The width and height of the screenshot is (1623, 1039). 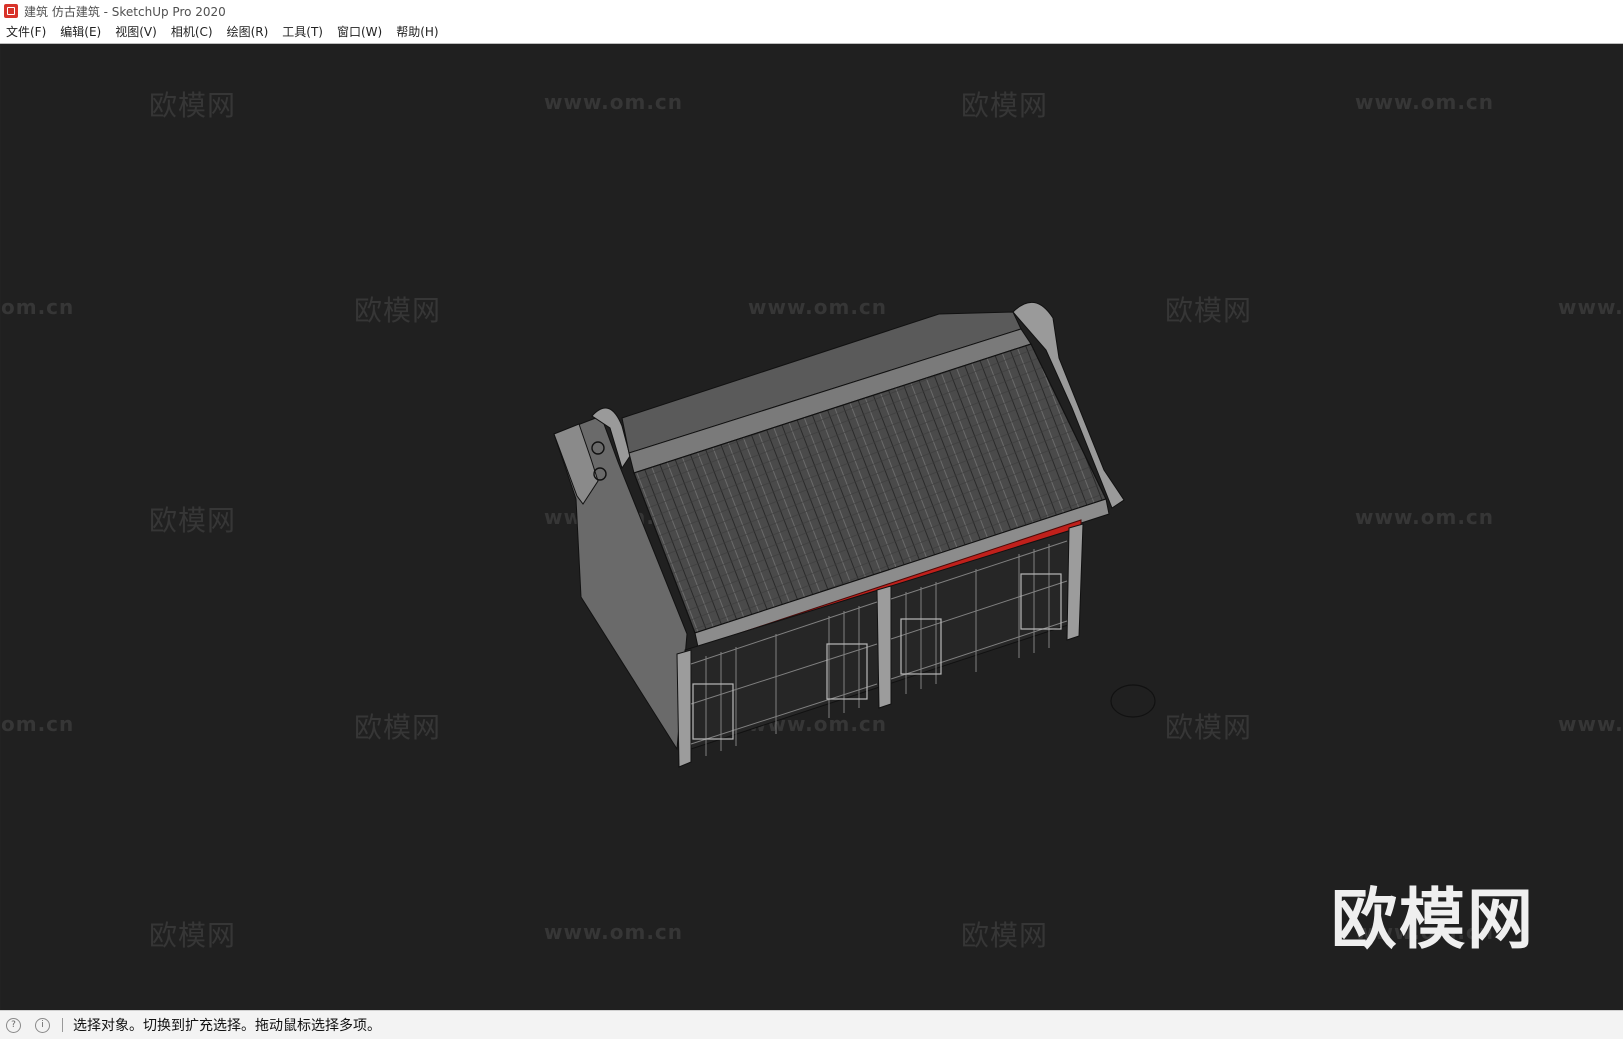 What do you see at coordinates (42, 1025) in the screenshot?
I see `info-icon: i` at bounding box center [42, 1025].